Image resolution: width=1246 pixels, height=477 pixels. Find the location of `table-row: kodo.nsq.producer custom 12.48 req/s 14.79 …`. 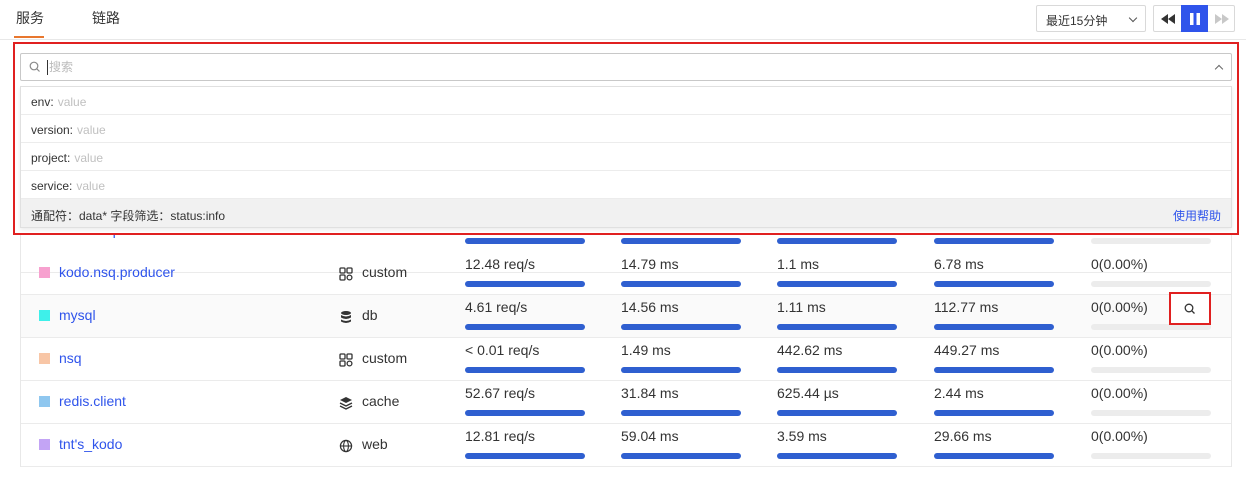

table-row: kodo.nsq.producer custom 12.48 req/s 14.79 … is located at coordinates (626, 273).